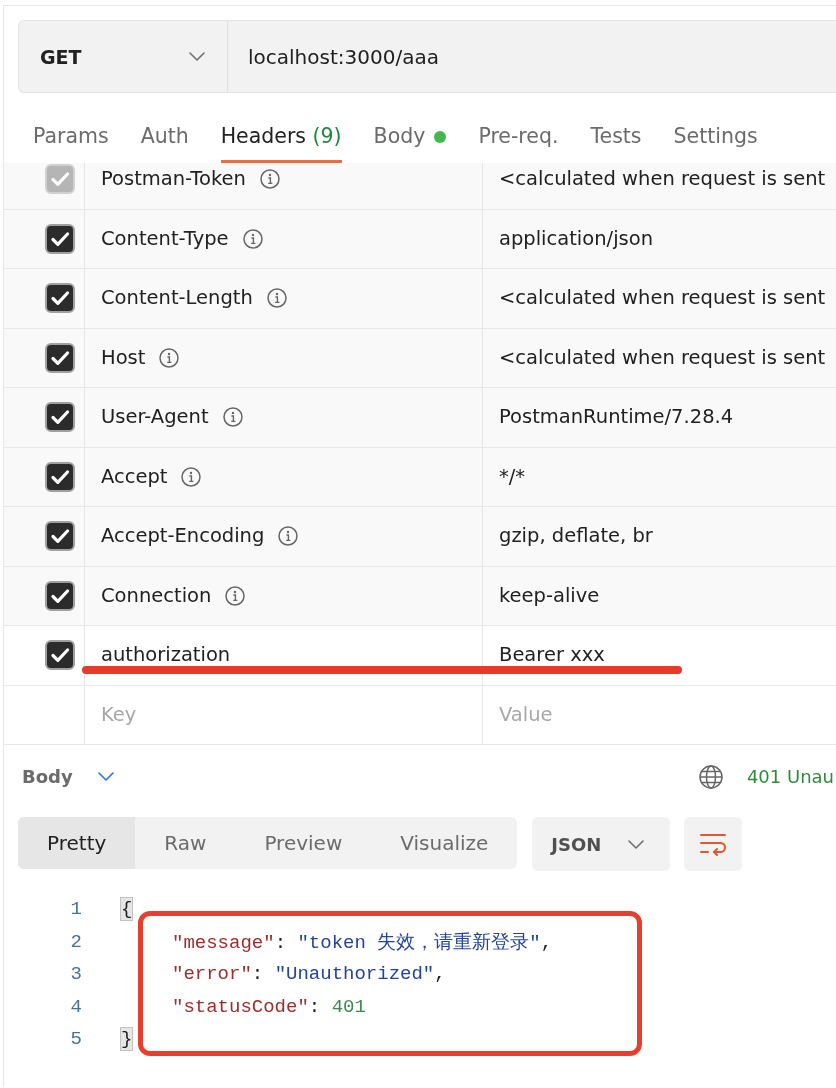 This screenshot has width=836, height=1088. Describe the element at coordinates (518, 138) in the screenshot. I see `tab: Pre-req.` at that location.